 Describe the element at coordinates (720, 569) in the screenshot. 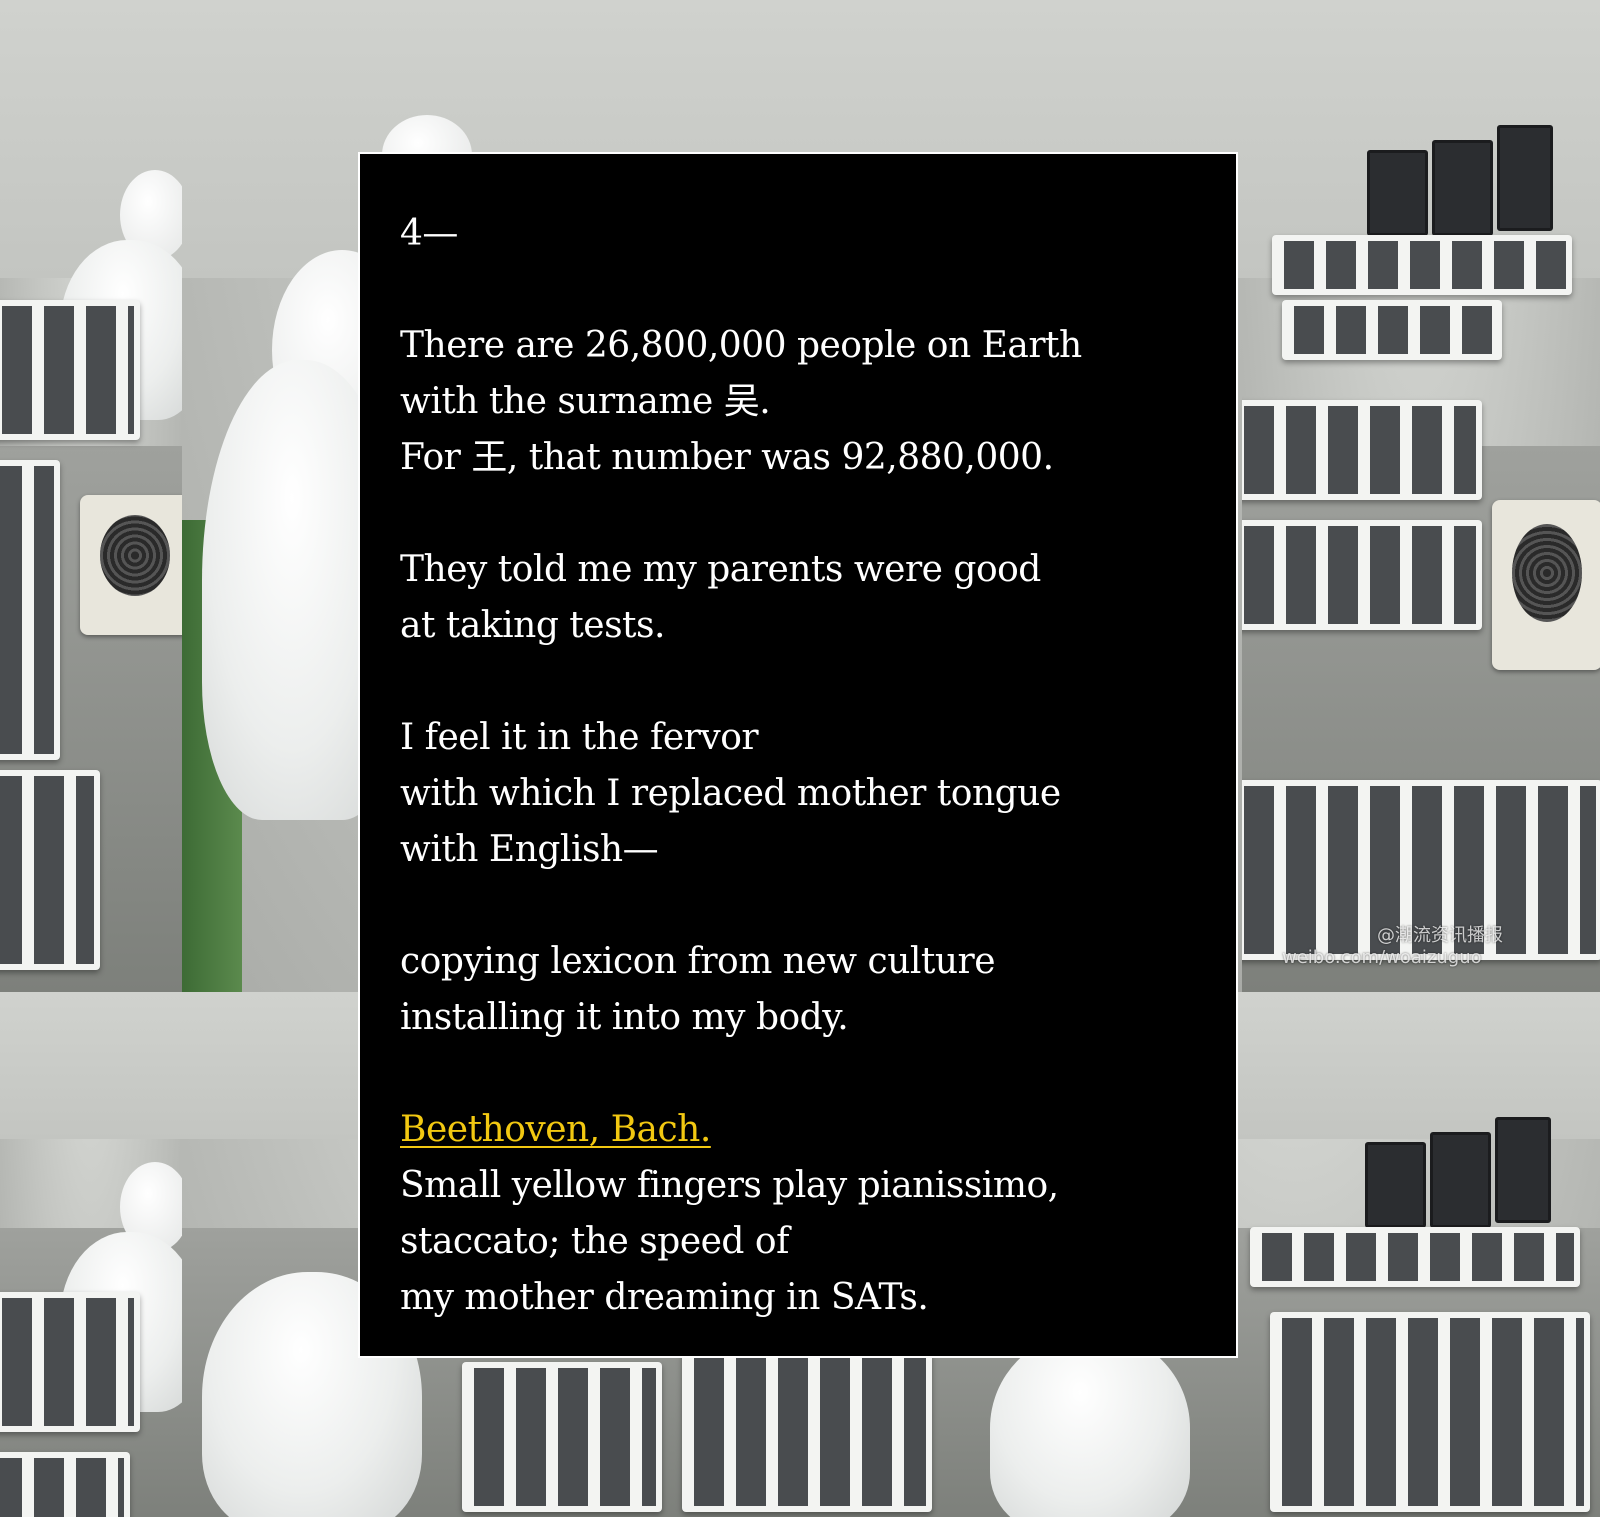

I see `poem-line: They told me my parents were good` at that location.